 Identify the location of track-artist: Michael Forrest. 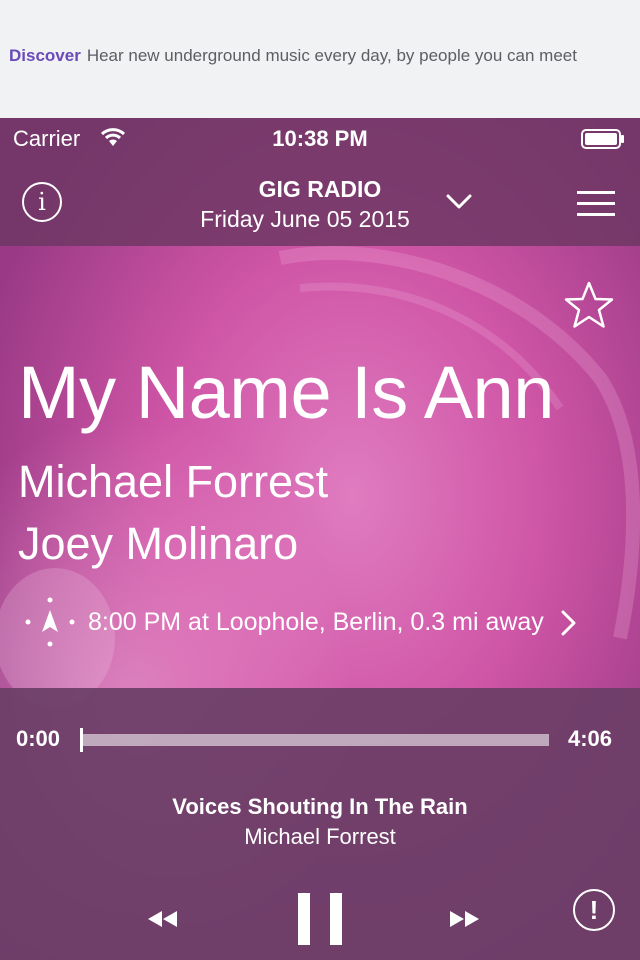
(320, 836).